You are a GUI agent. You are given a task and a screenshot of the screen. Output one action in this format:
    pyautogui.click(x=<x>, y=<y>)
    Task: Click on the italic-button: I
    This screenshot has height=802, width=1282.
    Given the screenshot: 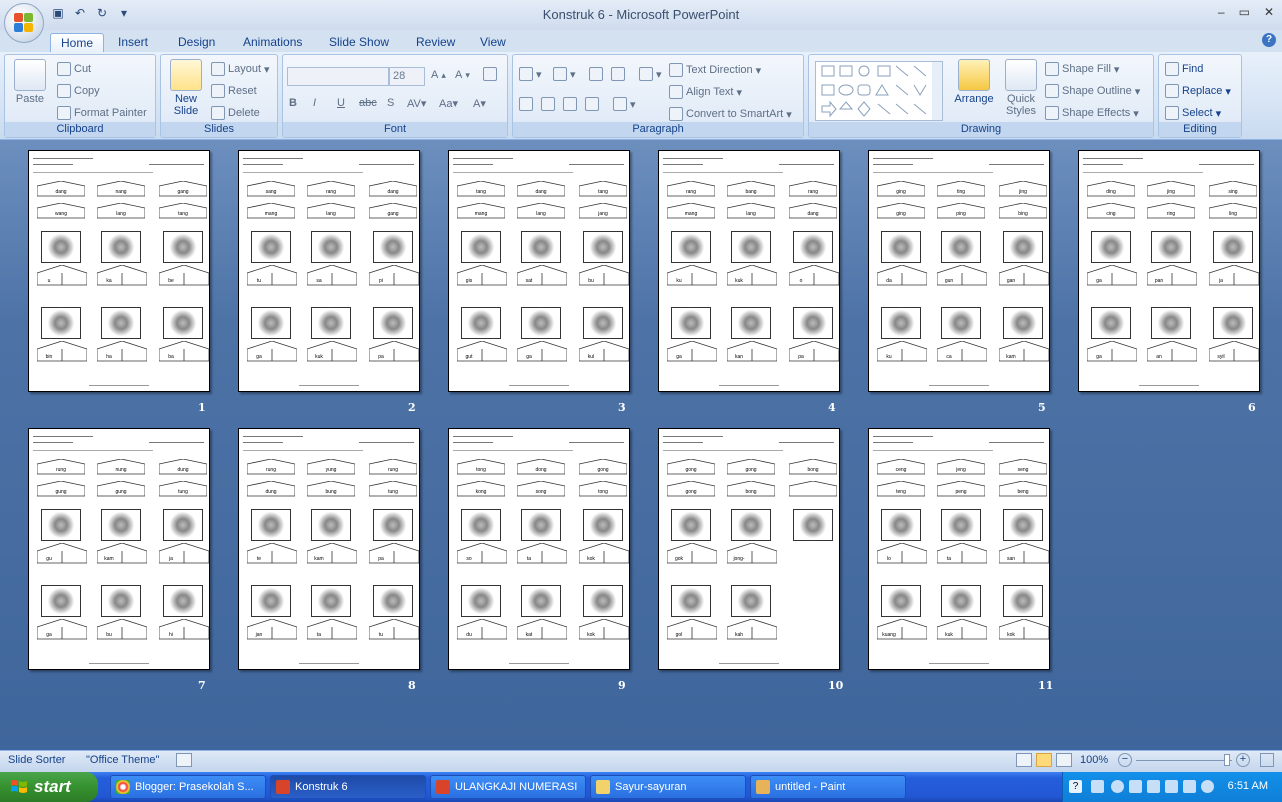 What is the action you would take?
    pyautogui.click(x=314, y=103)
    